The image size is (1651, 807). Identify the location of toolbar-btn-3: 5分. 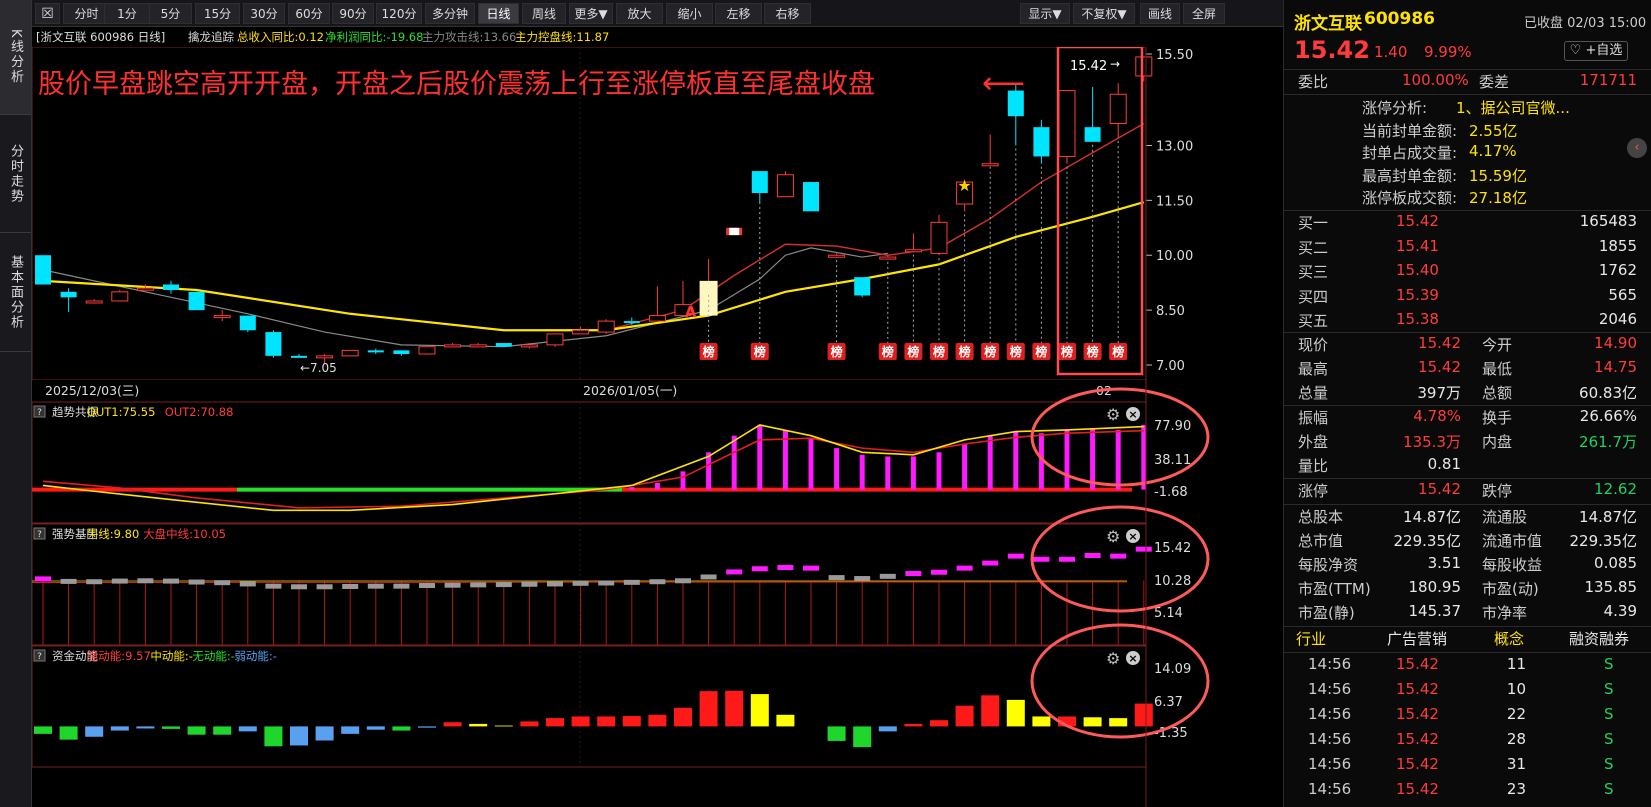
(170, 13).